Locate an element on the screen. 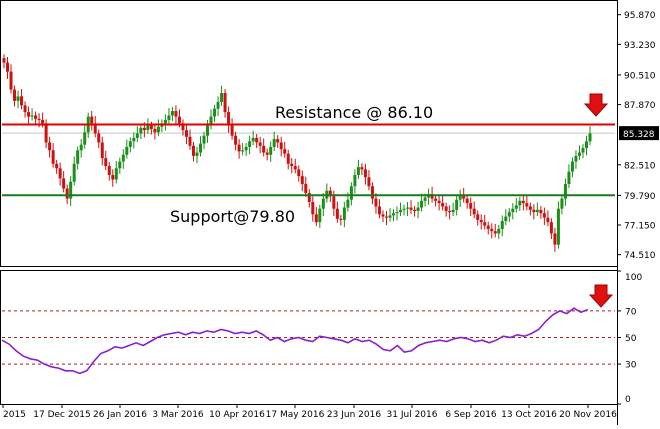  resistance-label: Resistance @ 86.10 is located at coordinates (354, 112).